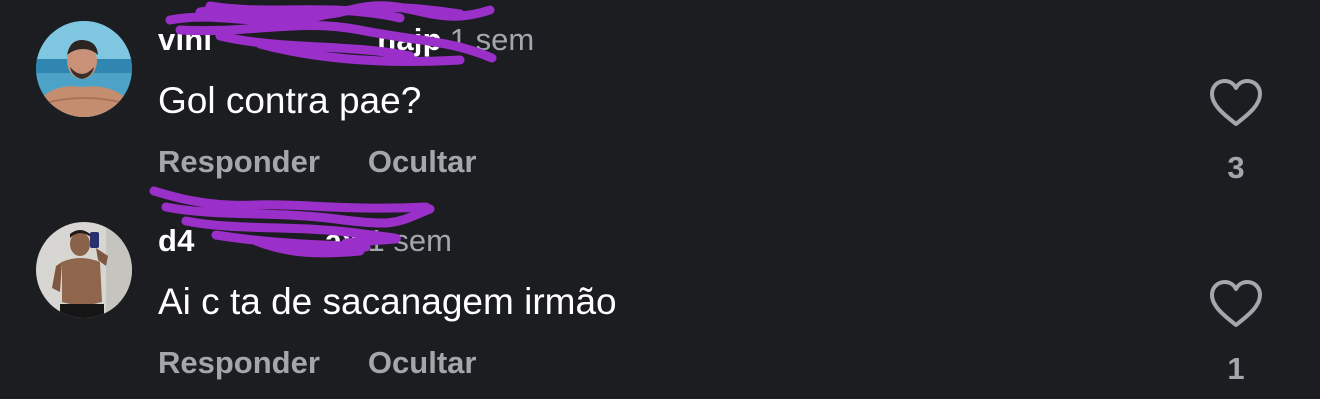 This screenshot has height=399, width=1320. What do you see at coordinates (258, 241) in the screenshot?
I see `comment-username: d4 ax` at bounding box center [258, 241].